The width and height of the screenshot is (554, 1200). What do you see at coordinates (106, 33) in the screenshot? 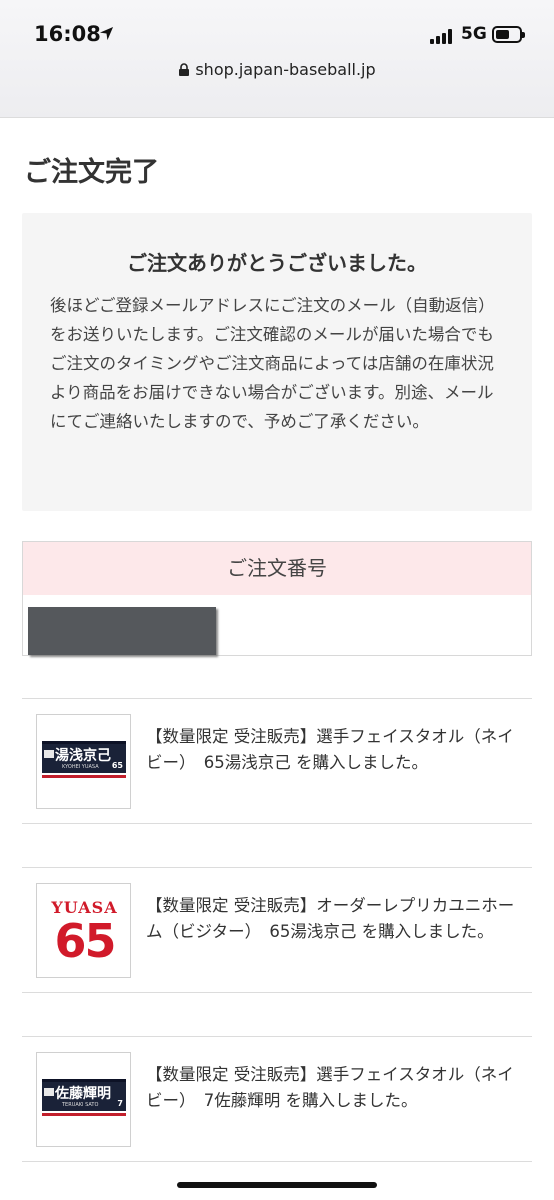
I see `location-arrow-icon` at bounding box center [106, 33].